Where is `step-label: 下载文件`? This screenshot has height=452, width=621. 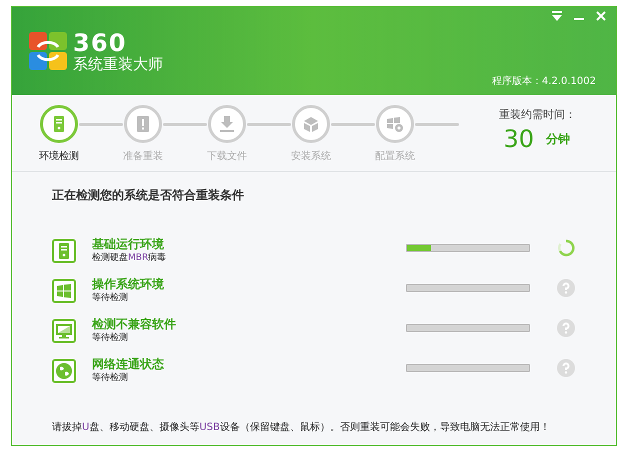
step-label: 下载文件 is located at coordinates (227, 157).